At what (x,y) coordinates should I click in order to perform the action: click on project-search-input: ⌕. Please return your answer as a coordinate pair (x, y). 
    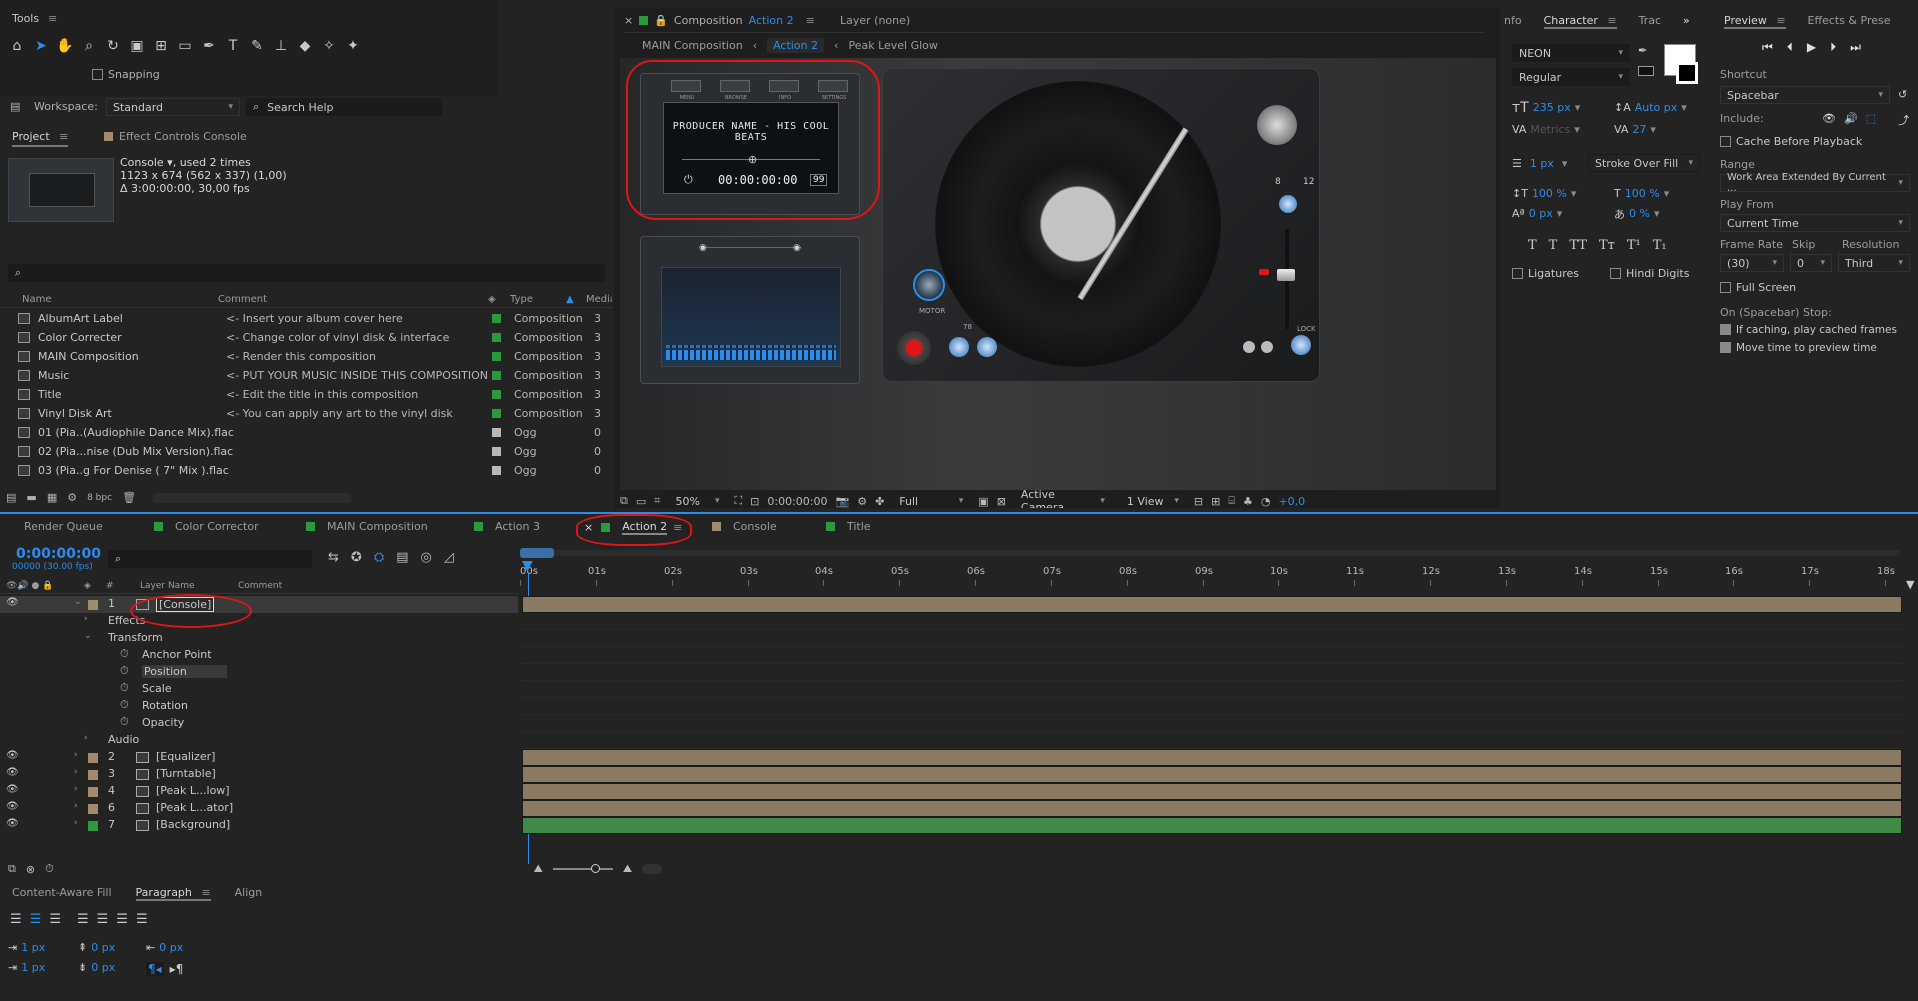
    Looking at the image, I should click on (307, 273).